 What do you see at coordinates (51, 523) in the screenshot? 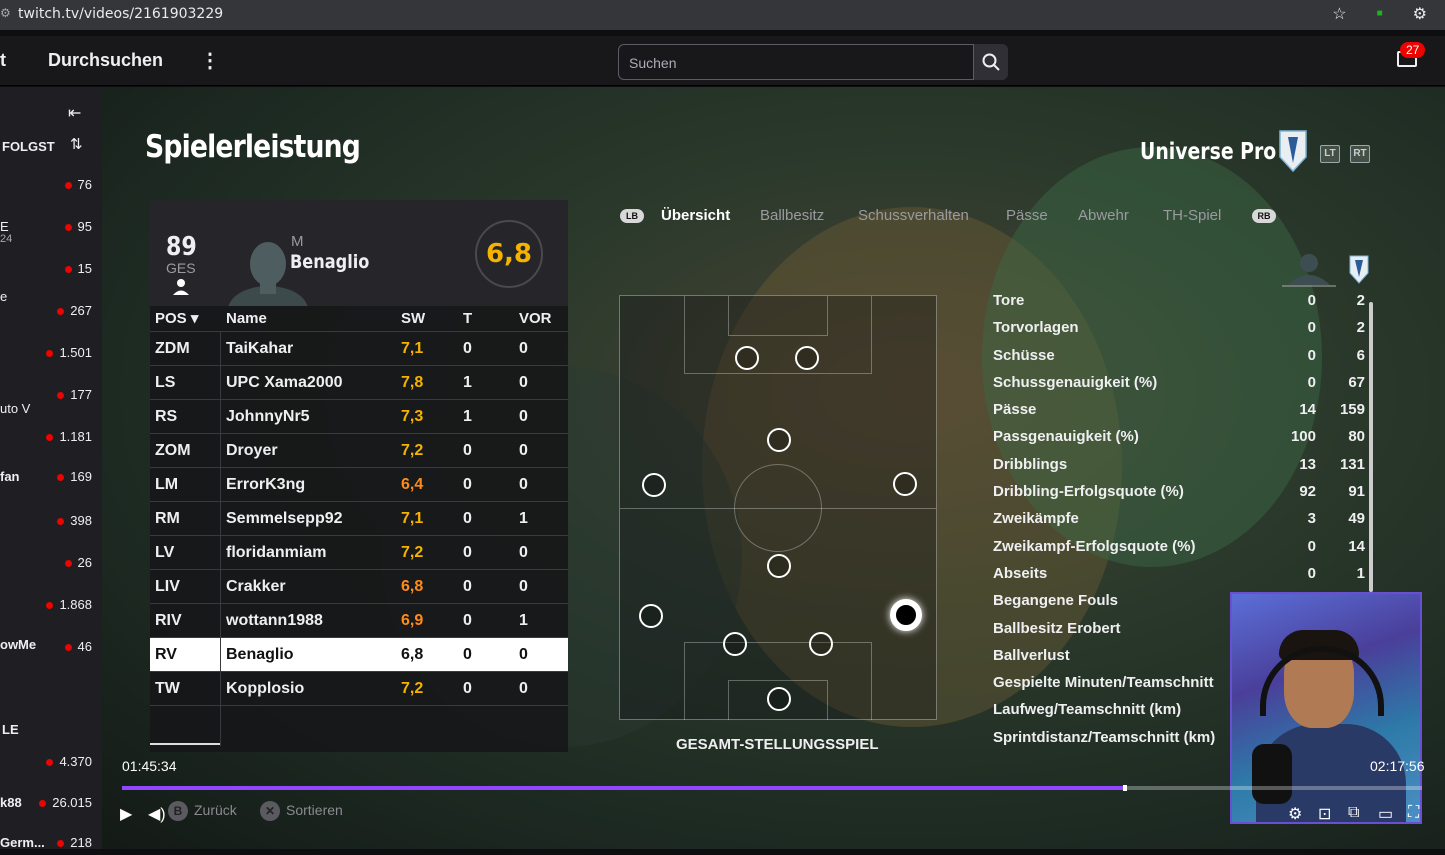
I see `sidebar-channel: 398` at bounding box center [51, 523].